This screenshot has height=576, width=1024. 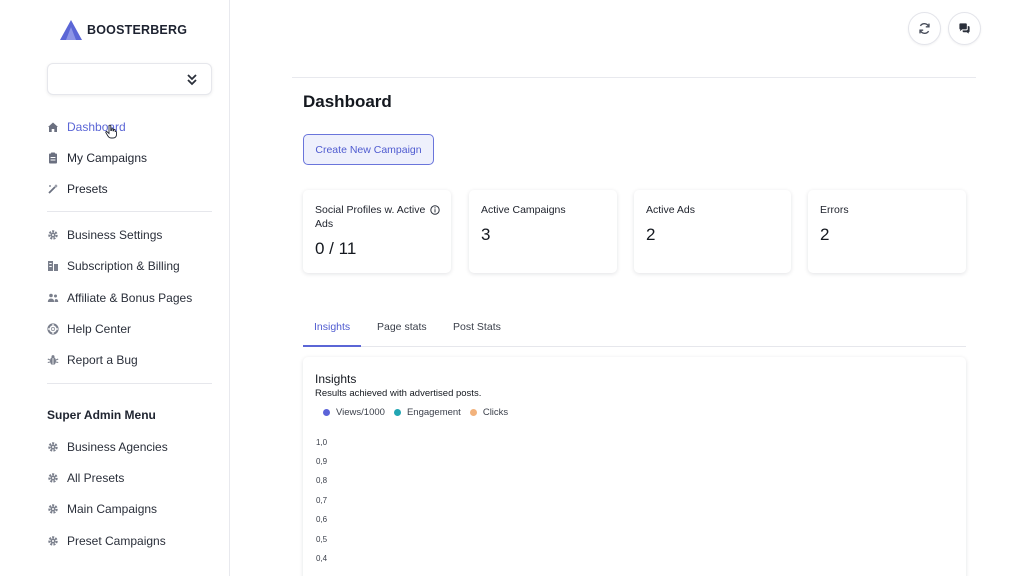 What do you see at coordinates (523, 210) in the screenshot?
I see `stat-label: Active Campaigns` at bounding box center [523, 210].